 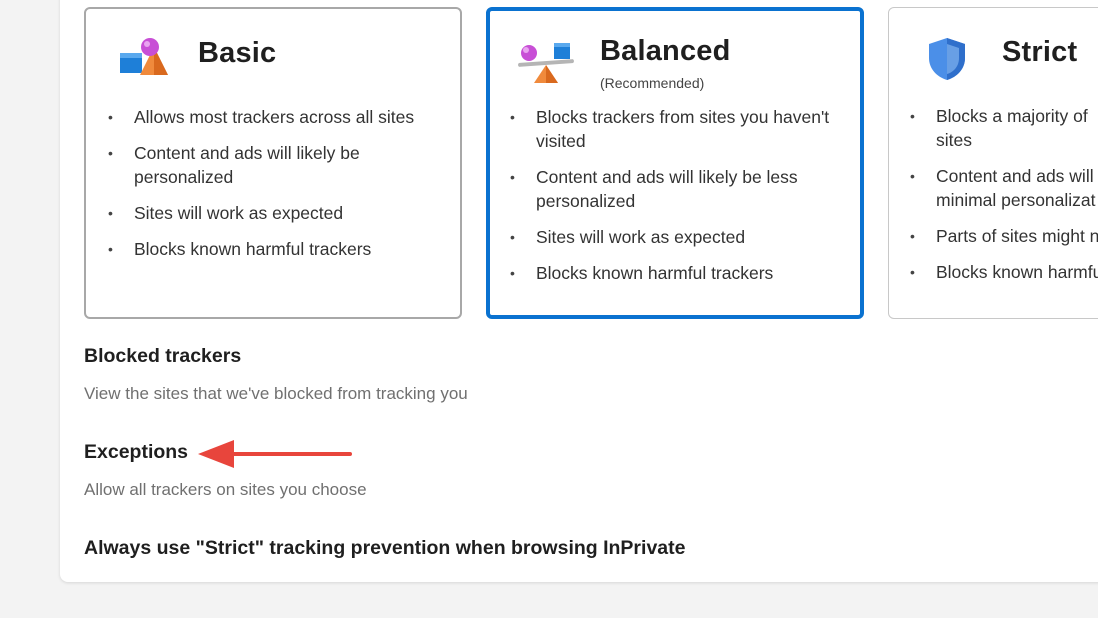 I want to click on list-item: minimal personalizat, so click(x=1016, y=200).